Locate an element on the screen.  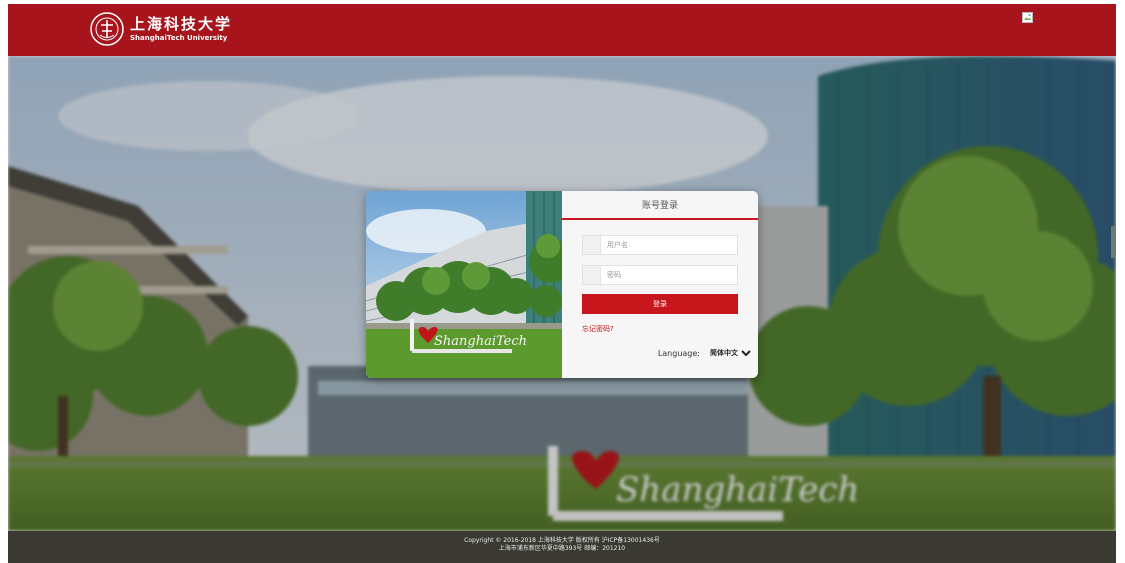
svg-text: ShanghaiTech is located at coordinates (480, 341).